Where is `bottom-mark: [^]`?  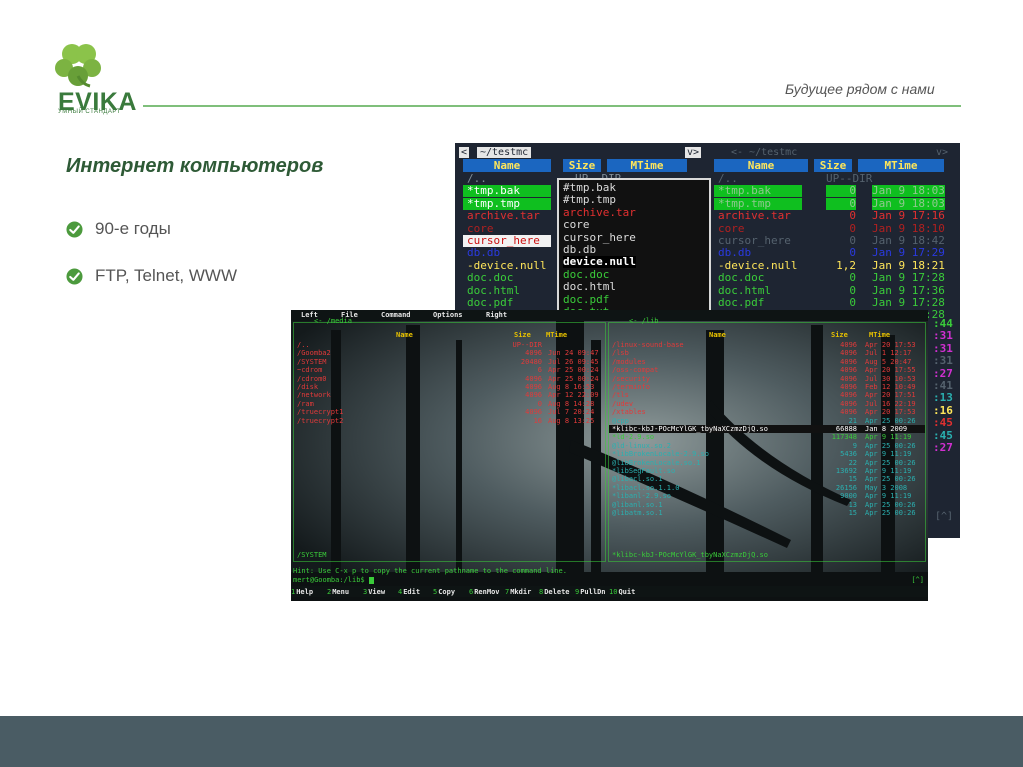 bottom-mark: [^] is located at coordinates (944, 516).